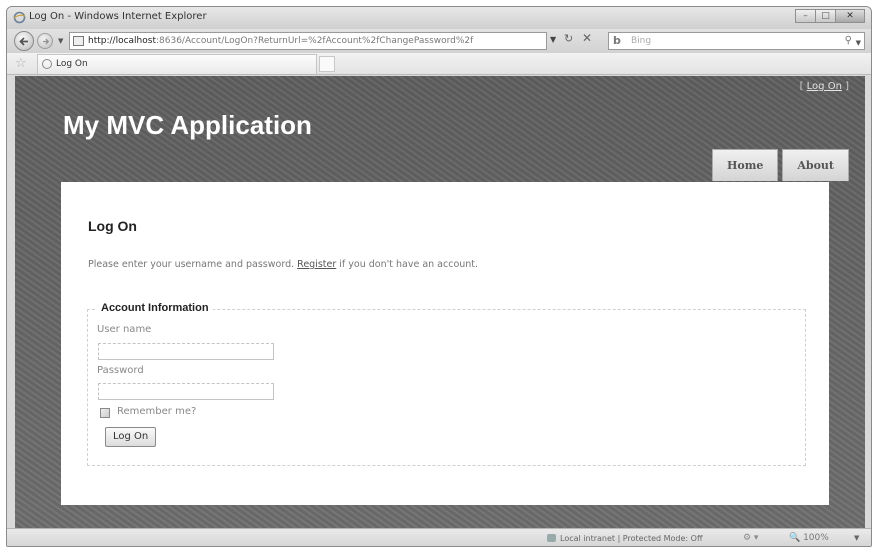 The height and width of the screenshot is (553, 878). What do you see at coordinates (816, 538) in the screenshot?
I see `zoom-value: 100%` at bounding box center [816, 538].